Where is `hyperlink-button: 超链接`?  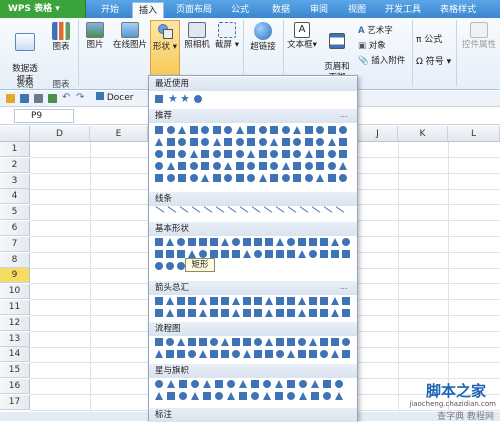 hyperlink-button: 超链接 is located at coordinates (263, 37).